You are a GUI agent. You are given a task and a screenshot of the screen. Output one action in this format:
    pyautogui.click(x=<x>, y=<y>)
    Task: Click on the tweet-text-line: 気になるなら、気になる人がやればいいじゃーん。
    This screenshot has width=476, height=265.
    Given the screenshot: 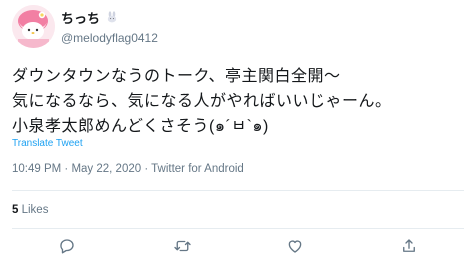 What is the action you would take?
    pyautogui.click(x=202, y=101)
    